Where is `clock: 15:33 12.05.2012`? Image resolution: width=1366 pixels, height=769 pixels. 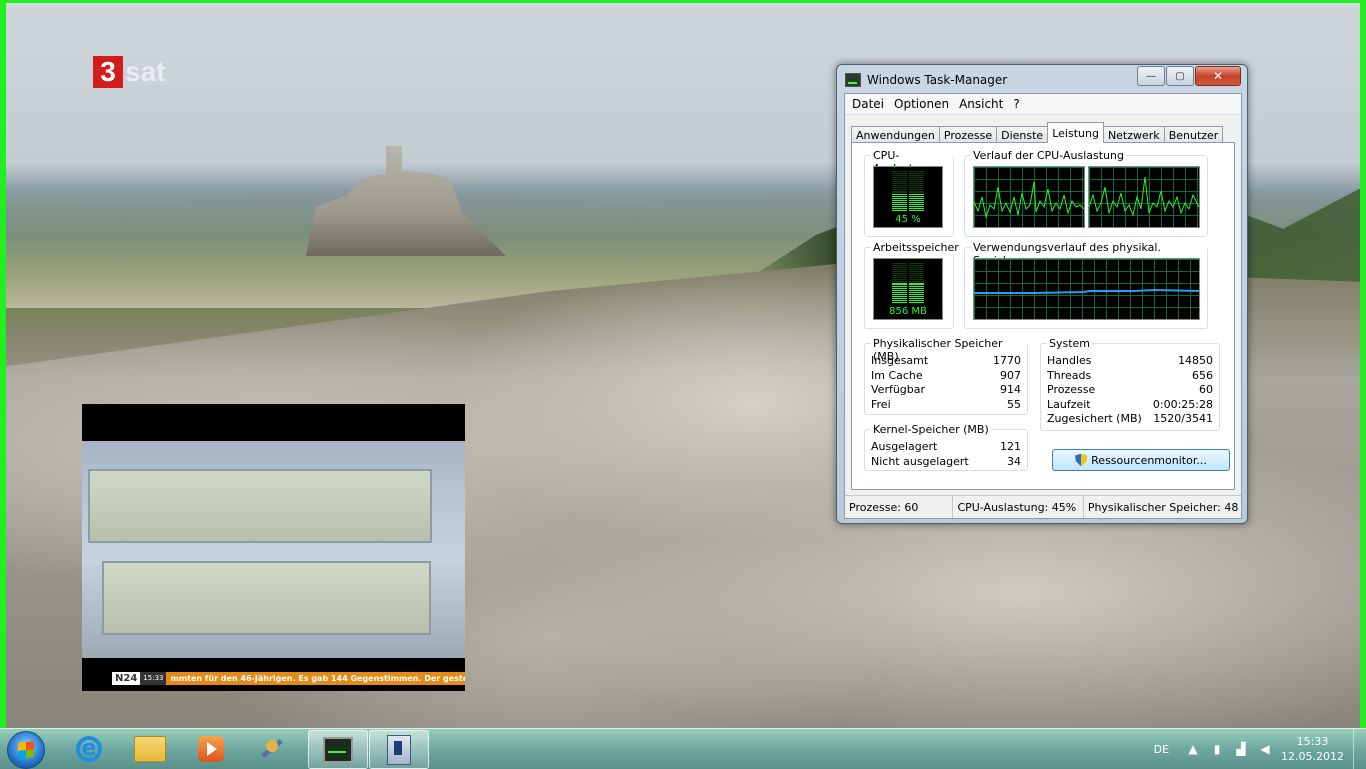 clock: 15:33 12.05.2012 is located at coordinates (1312, 749).